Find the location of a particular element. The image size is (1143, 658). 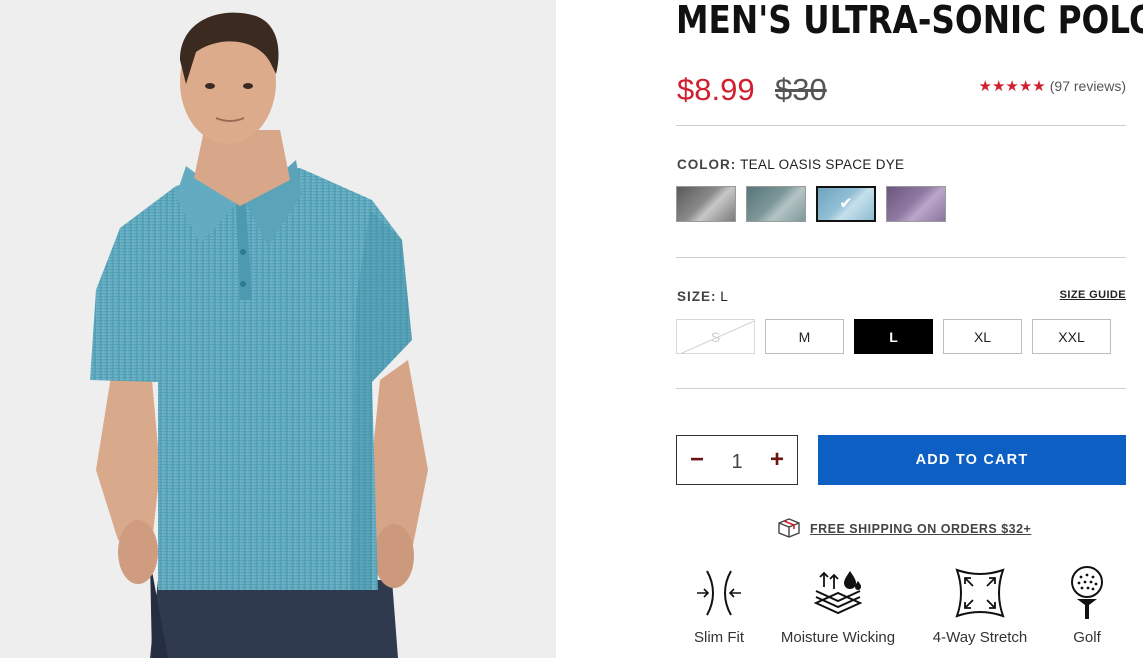

golf-icon is located at coordinates (1087, 593).